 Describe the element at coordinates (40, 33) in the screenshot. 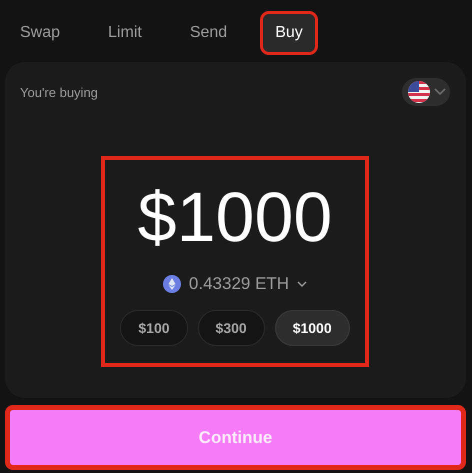

I see `tab: Swap` at that location.